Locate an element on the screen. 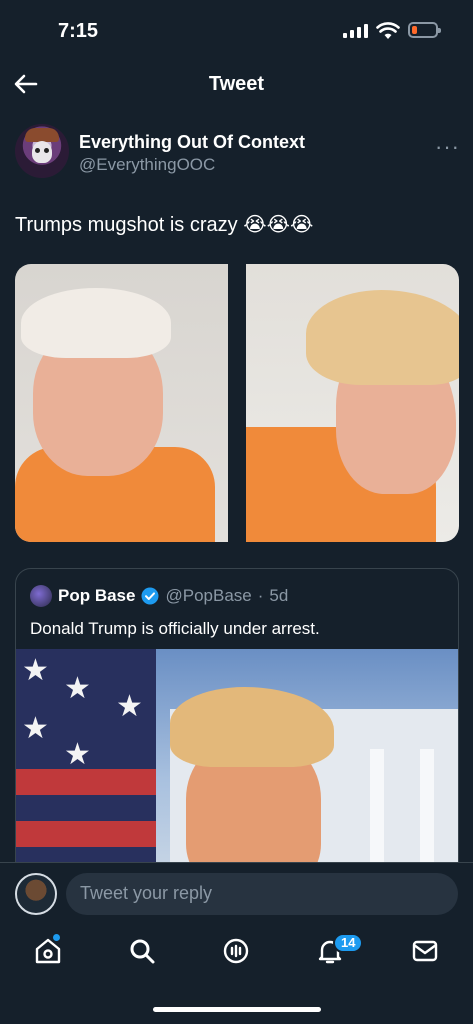 This screenshot has height=1024, width=473. home-unread-dot is located at coordinates (56, 937).